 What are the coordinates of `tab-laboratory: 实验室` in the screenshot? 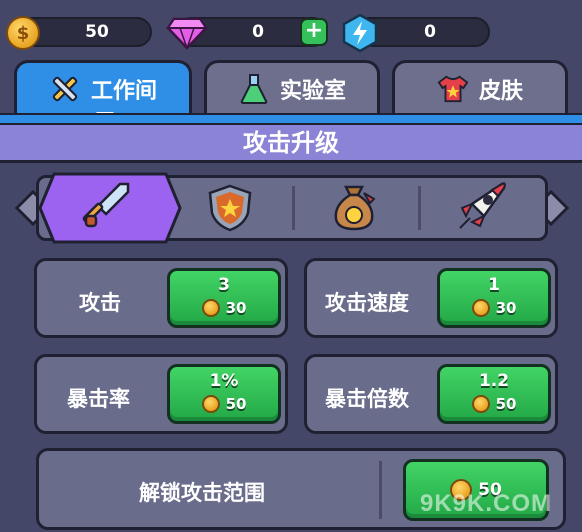 It's located at (292, 87).